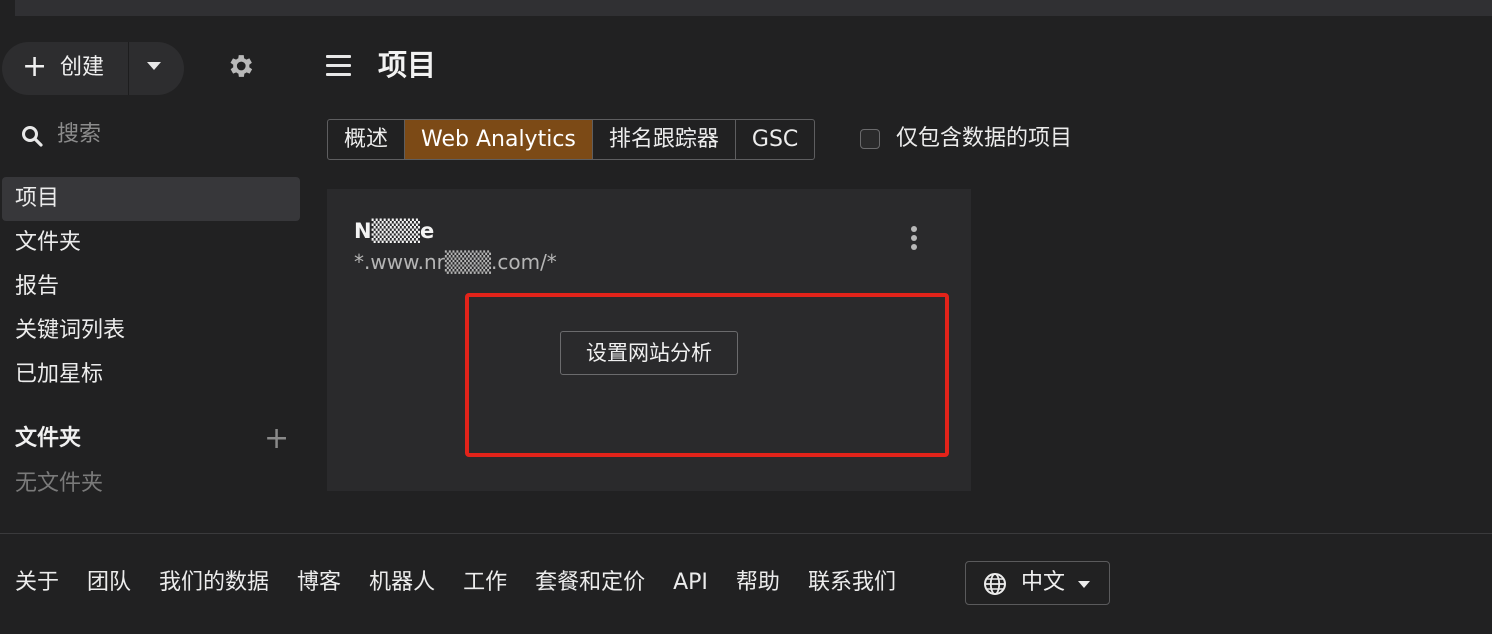 The height and width of the screenshot is (634, 1492). I want to click on folders-heading: 文件夹, so click(48, 438).